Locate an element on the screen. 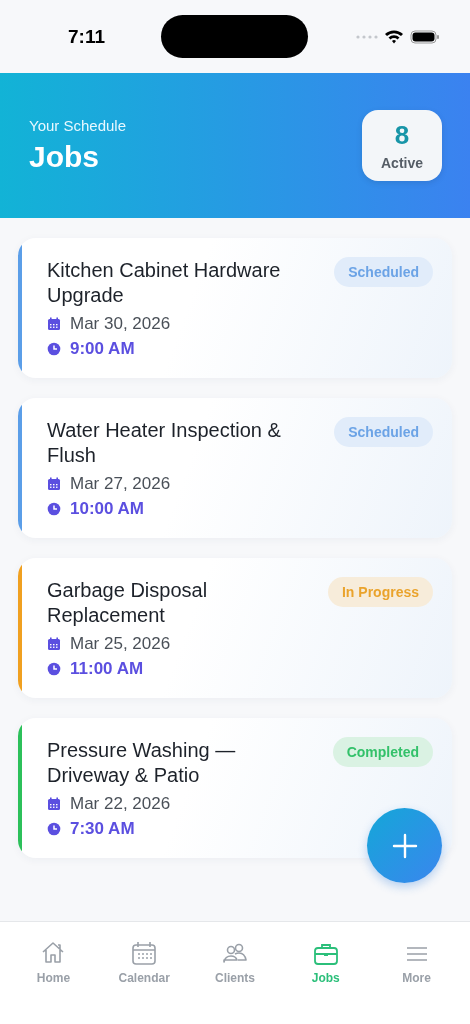 This screenshot has height=1024, width=470. job-card: Pressure Washing — Driveway & Patio Mar 22, 2026 7:30 AM Completed is located at coordinates (235, 788).